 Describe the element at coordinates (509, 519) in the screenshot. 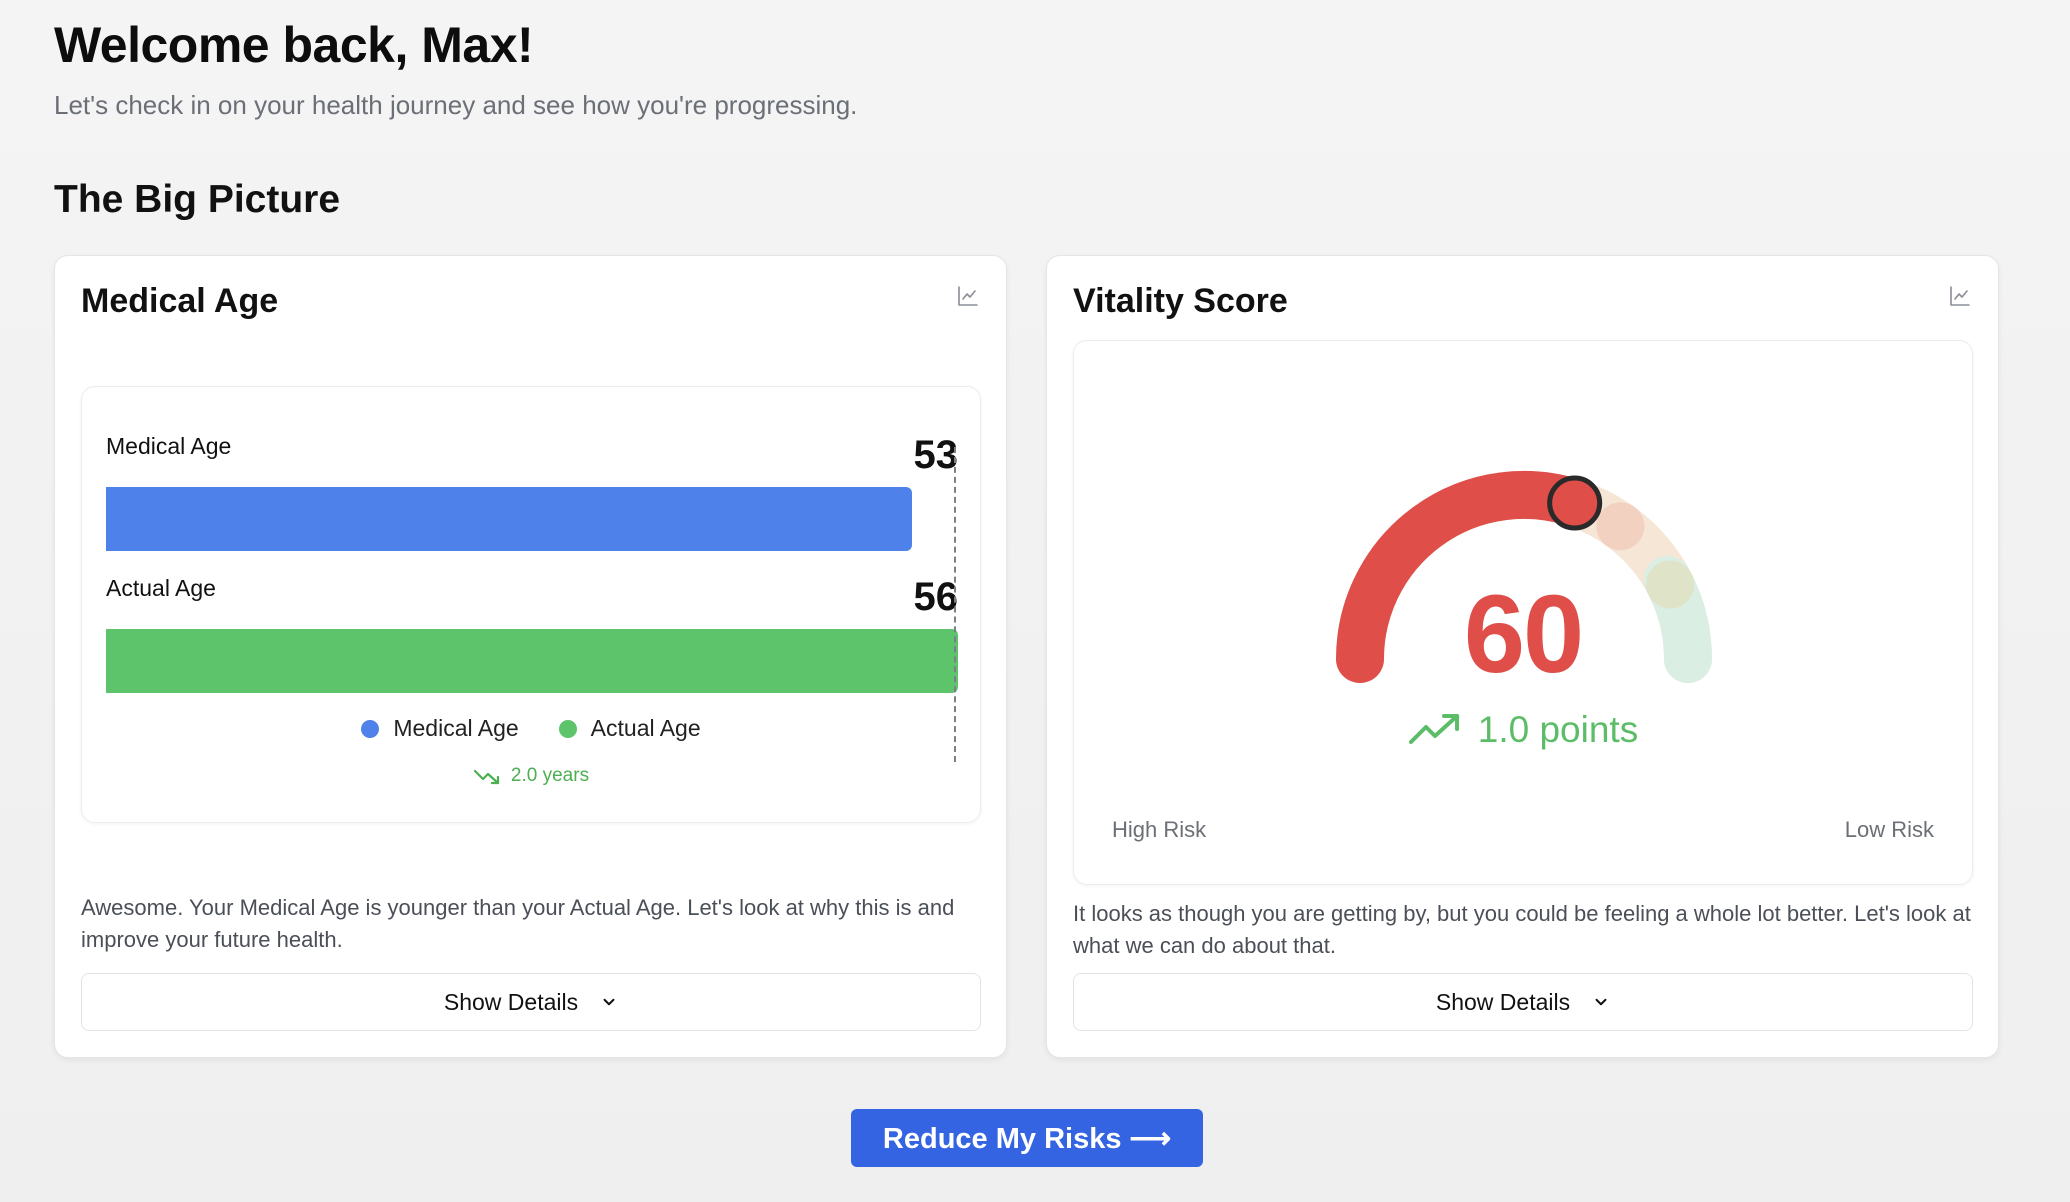

I see `medical-age-bar` at that location.